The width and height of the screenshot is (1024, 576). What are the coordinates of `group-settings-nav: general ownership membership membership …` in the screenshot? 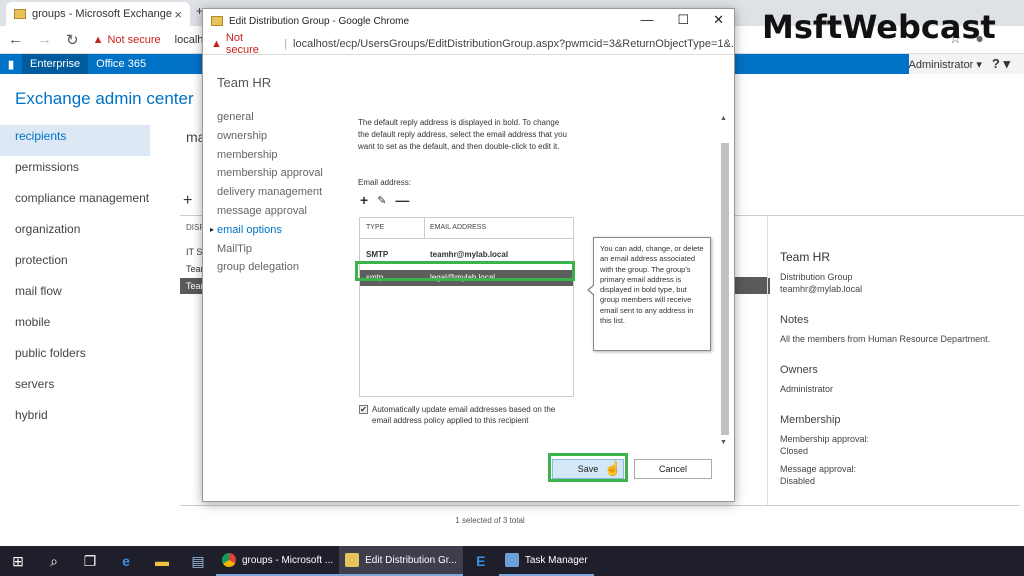 It's located at (266, 192).